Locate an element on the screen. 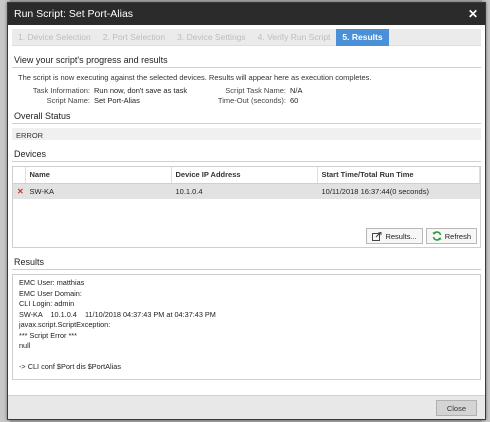 Image resolution: width=490 pixels, height=422 pixels. device-name-cell: SW-KA is located at coordinates (98, 191).